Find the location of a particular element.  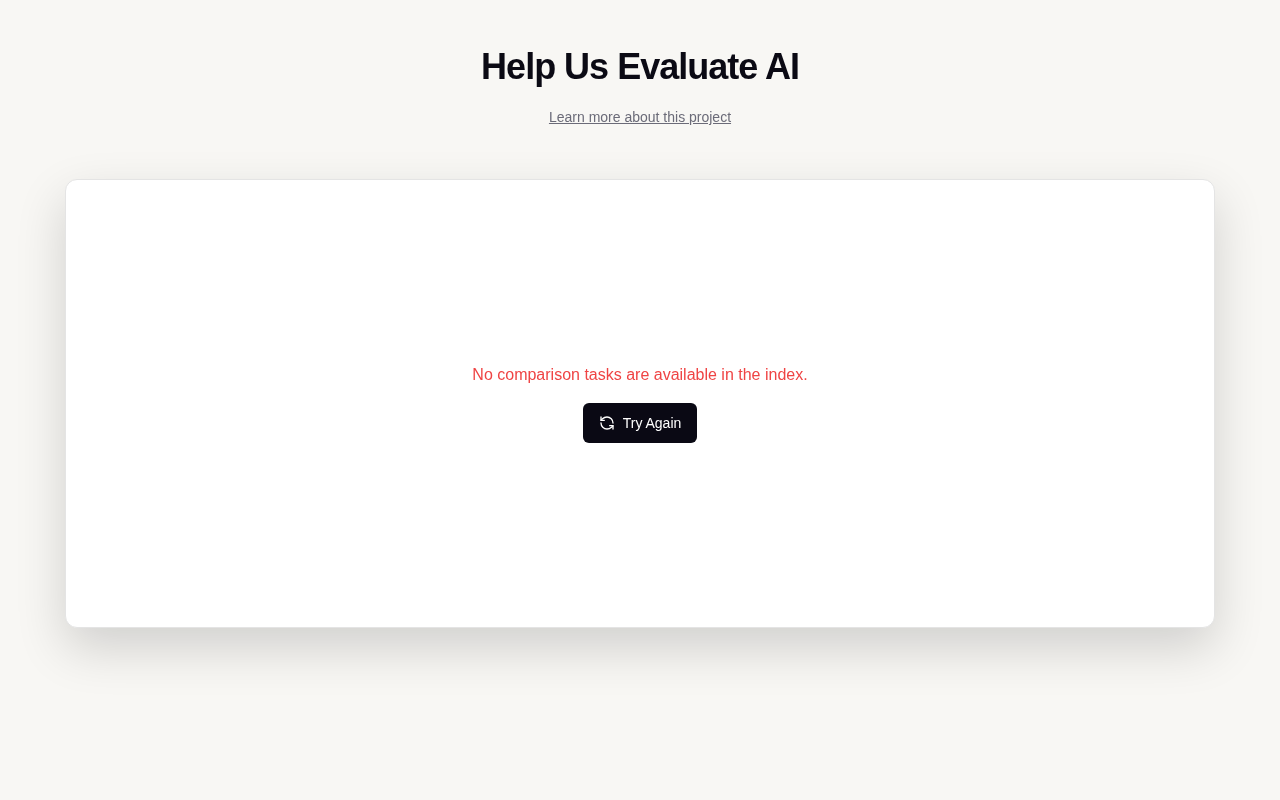

refresh-icon is located at coordinates (606, 422).